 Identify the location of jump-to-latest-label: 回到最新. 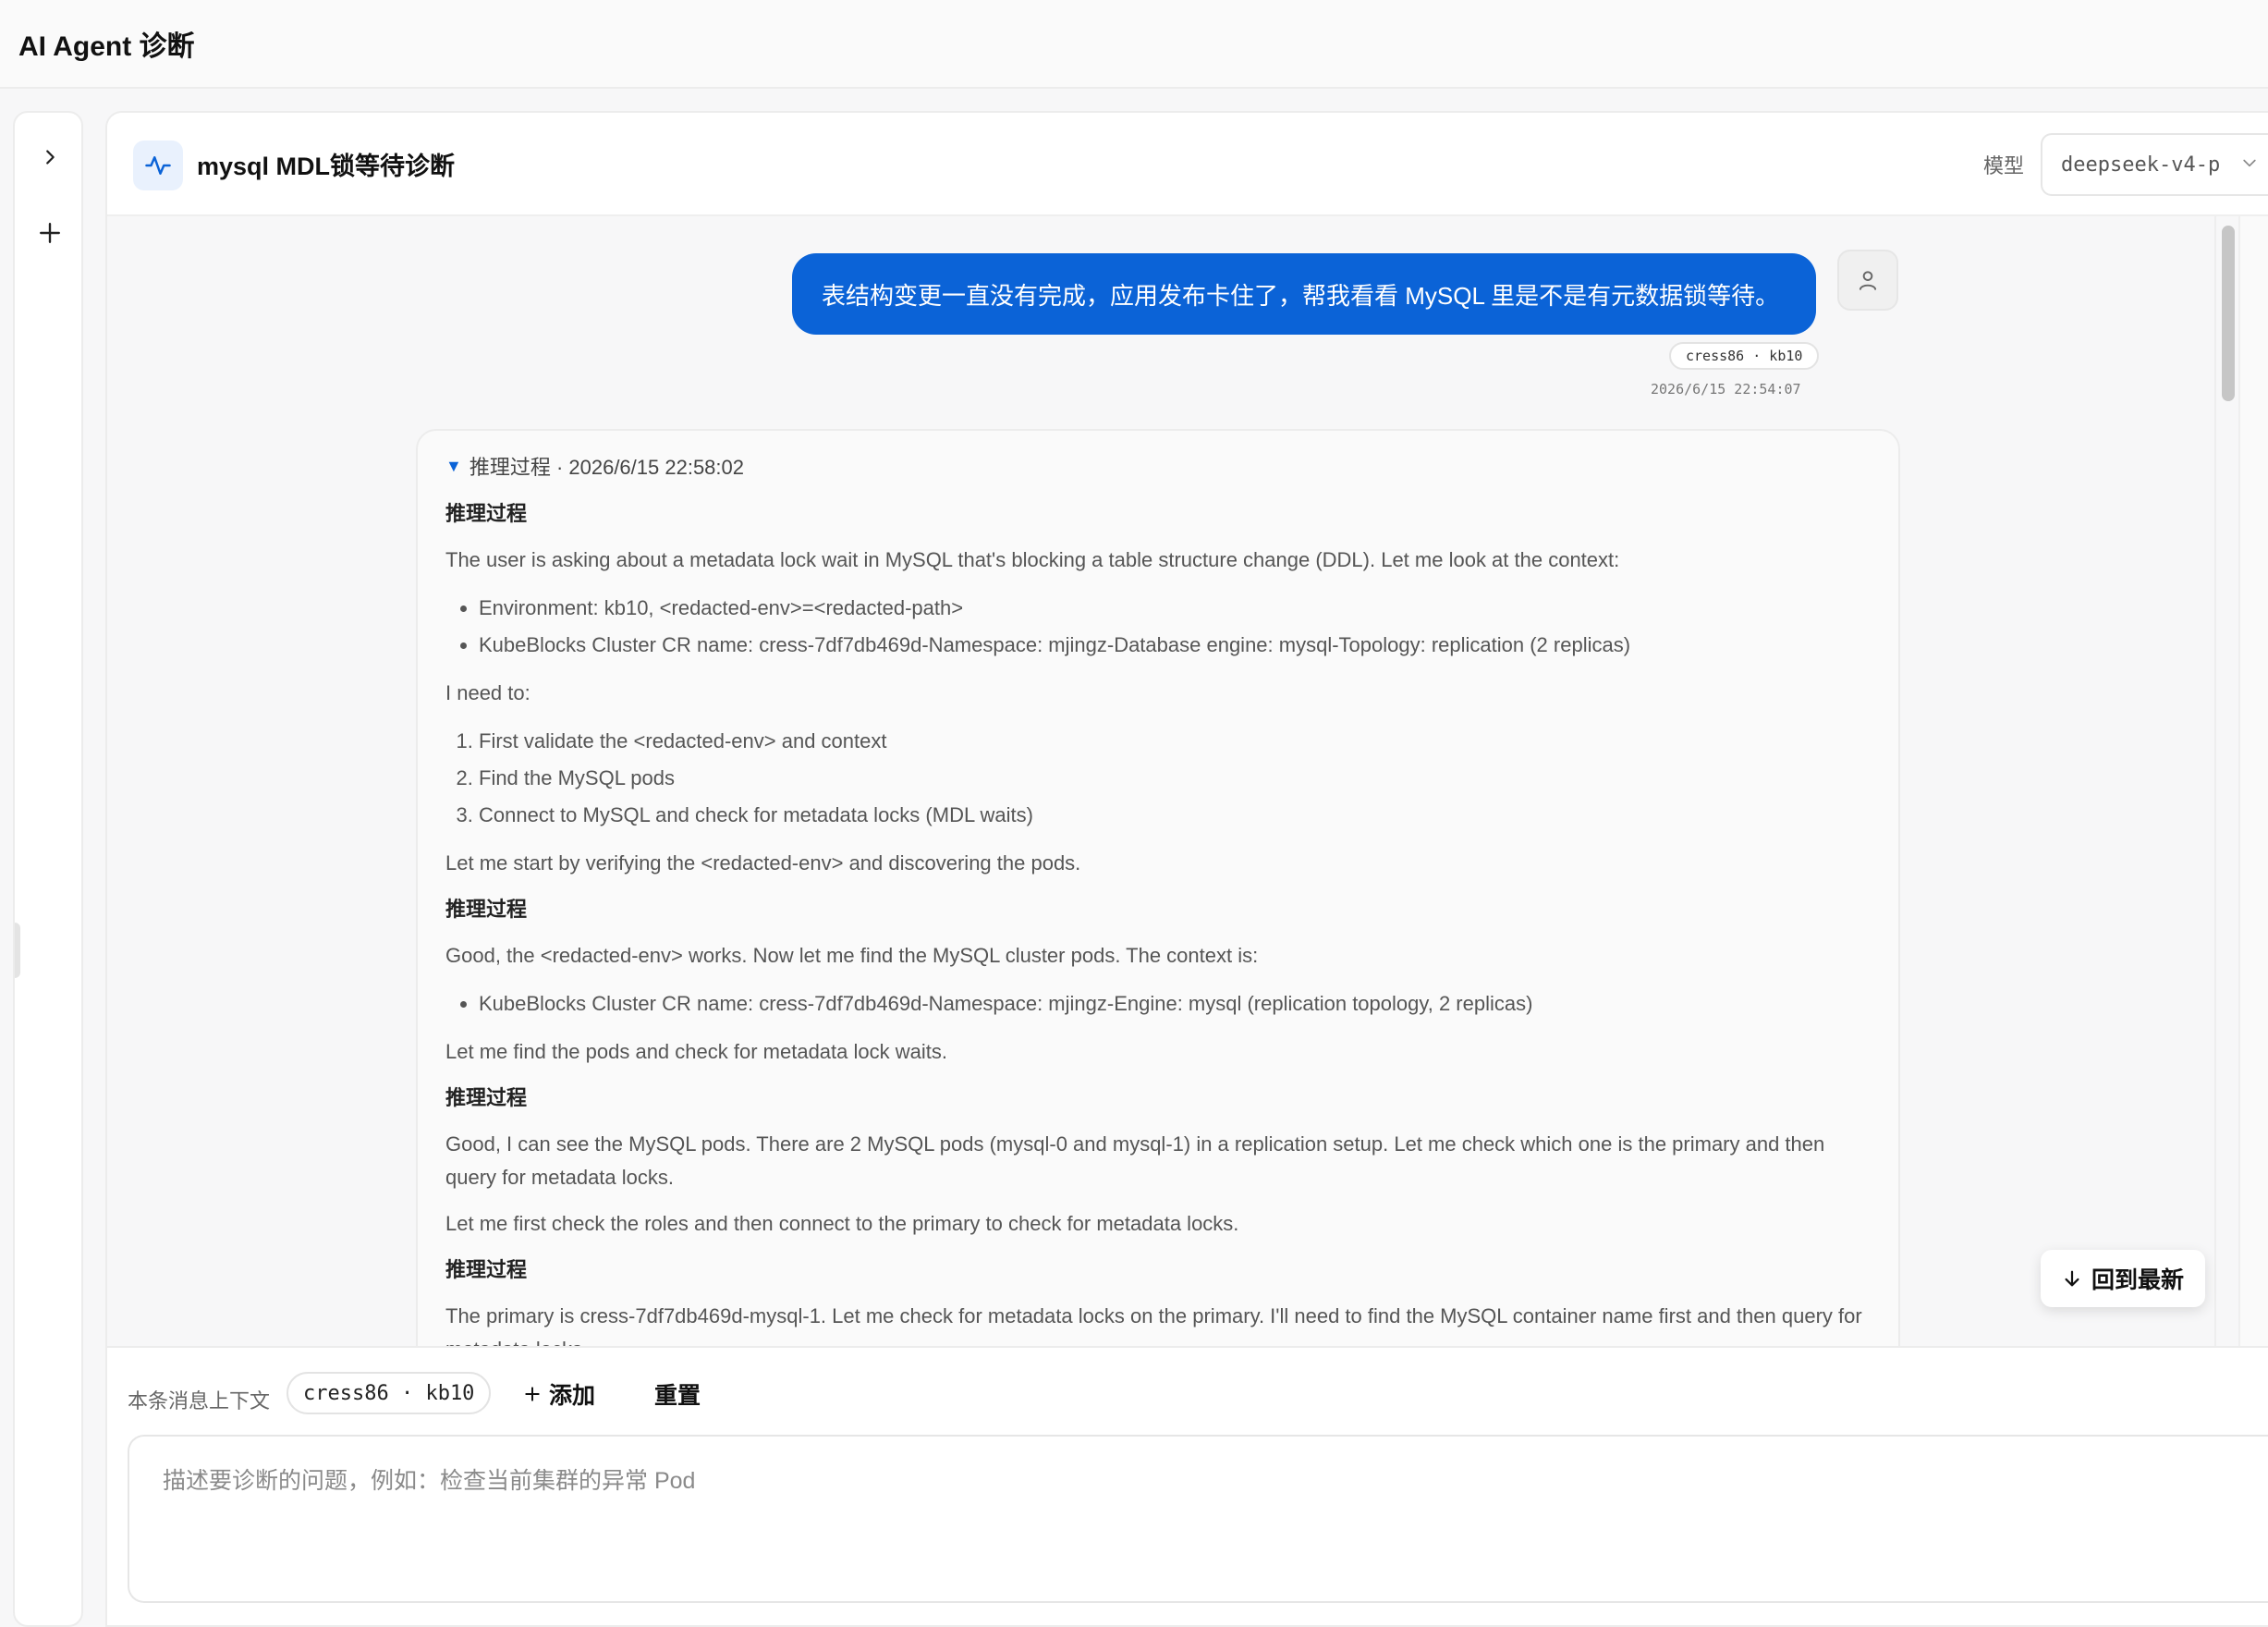
(2138, 1280).